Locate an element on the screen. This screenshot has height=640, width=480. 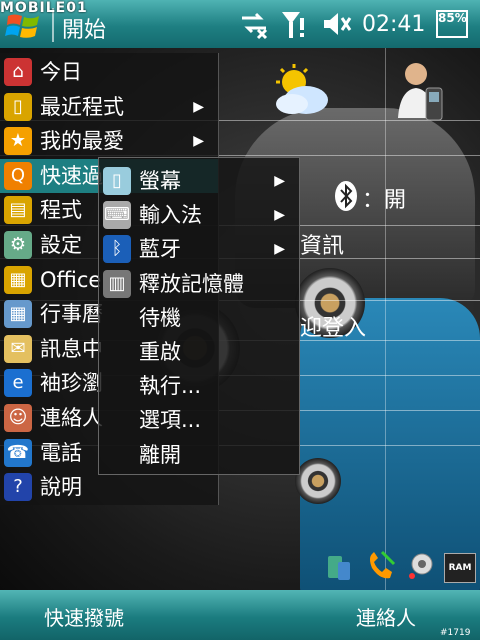
bluetooth-status-text: ：開 is located at coordinates (384, 200).